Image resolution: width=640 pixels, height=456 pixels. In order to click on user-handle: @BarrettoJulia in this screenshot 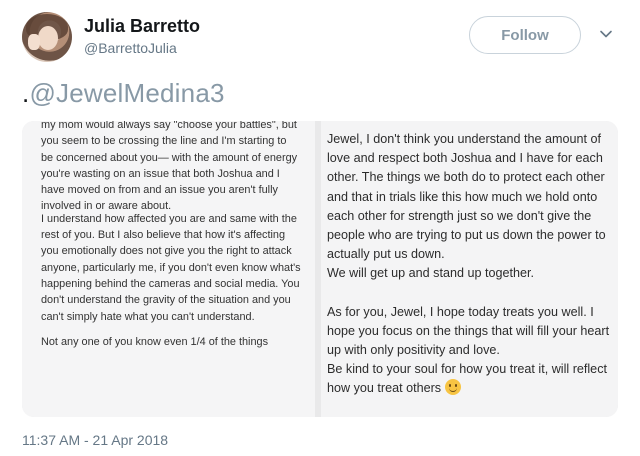, I will do `click(130, 48)`.